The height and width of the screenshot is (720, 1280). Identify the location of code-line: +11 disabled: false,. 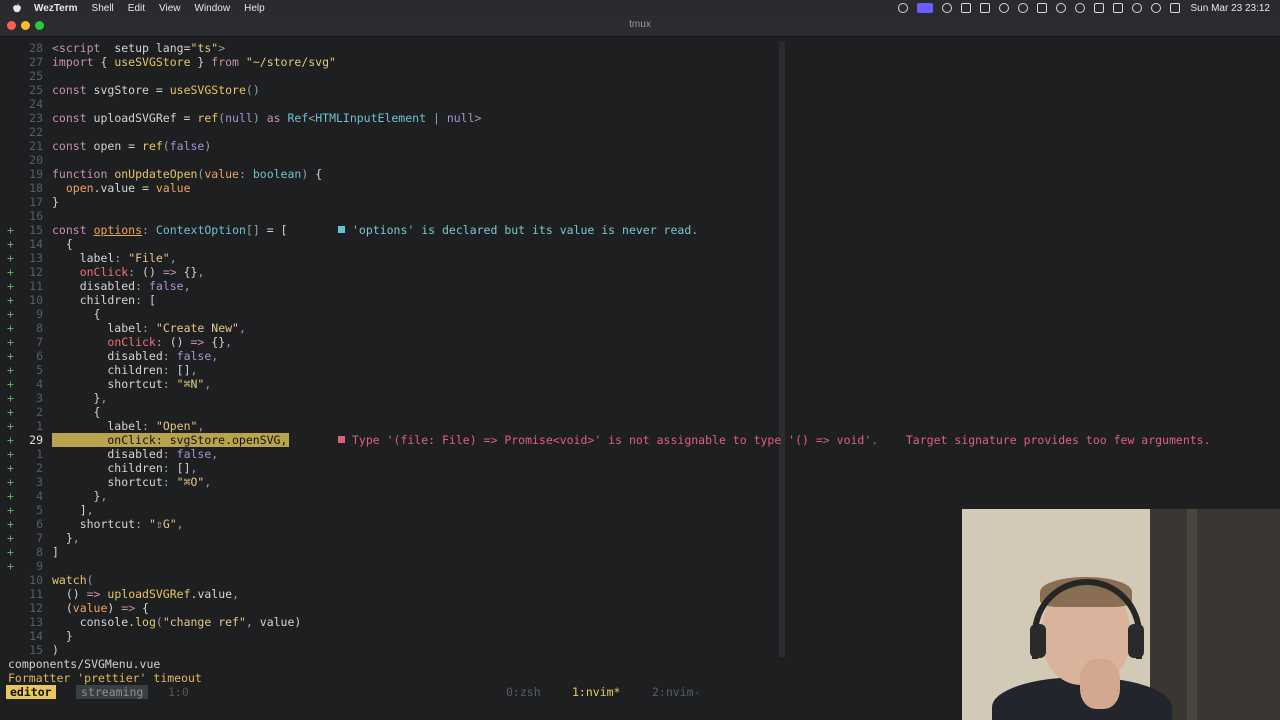
(640, 286).